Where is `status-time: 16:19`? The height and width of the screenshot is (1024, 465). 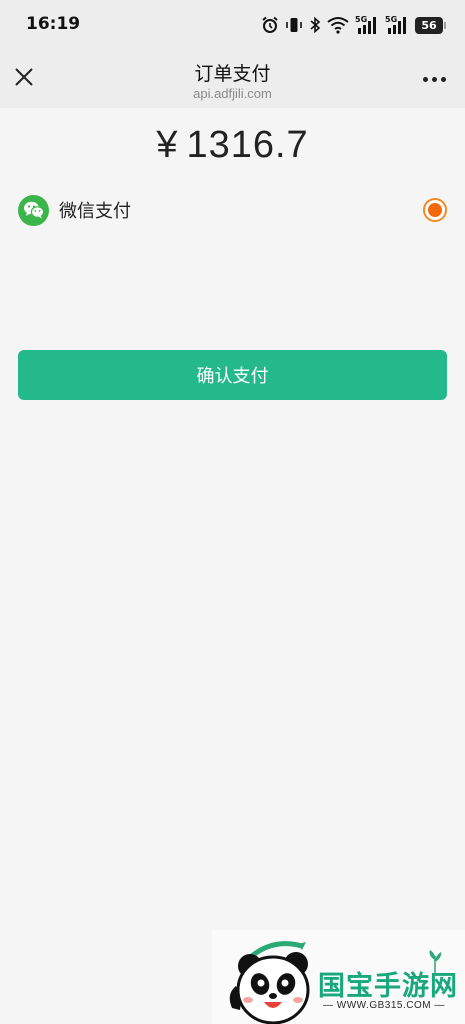
status-time: 16:19 is located at coordinates (53, 24).